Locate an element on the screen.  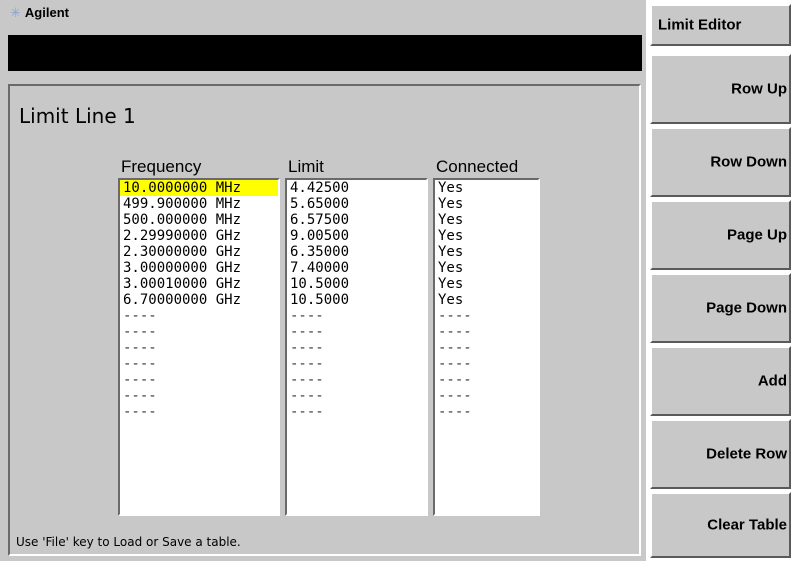
limit-cell: 5.65000 is located at coordinates (356, 204).